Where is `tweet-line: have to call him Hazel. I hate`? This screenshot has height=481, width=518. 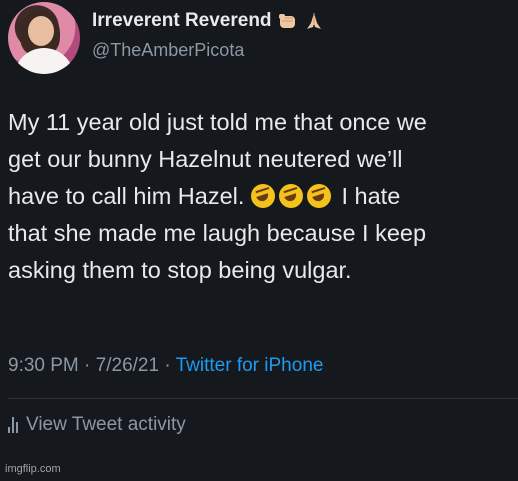
tweet-line: have to call him Hazel. I hate is located at coordinates (263, 196).